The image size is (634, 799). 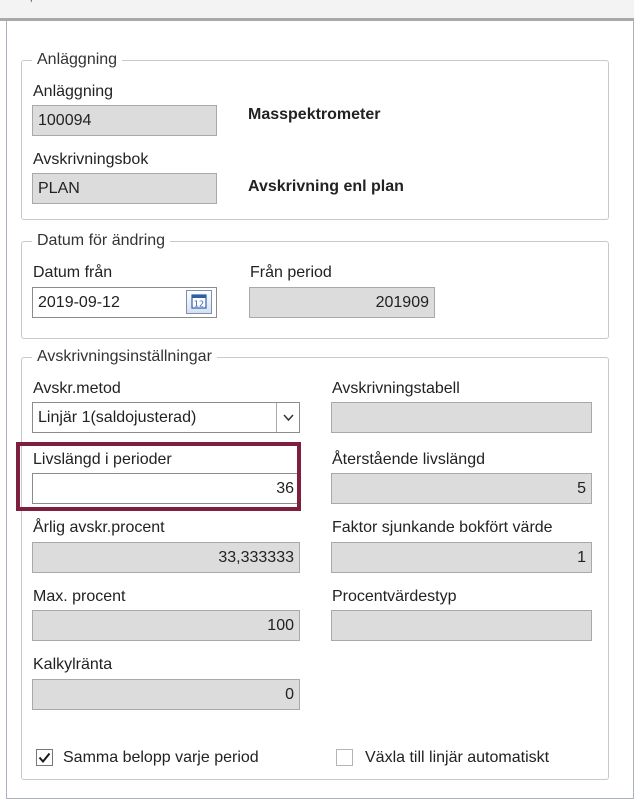 What do you see at coordinates (77, 388) in the screenshot?
I see `avskr-metod-label: Avskr.metod` at bounding box center [77, 388].